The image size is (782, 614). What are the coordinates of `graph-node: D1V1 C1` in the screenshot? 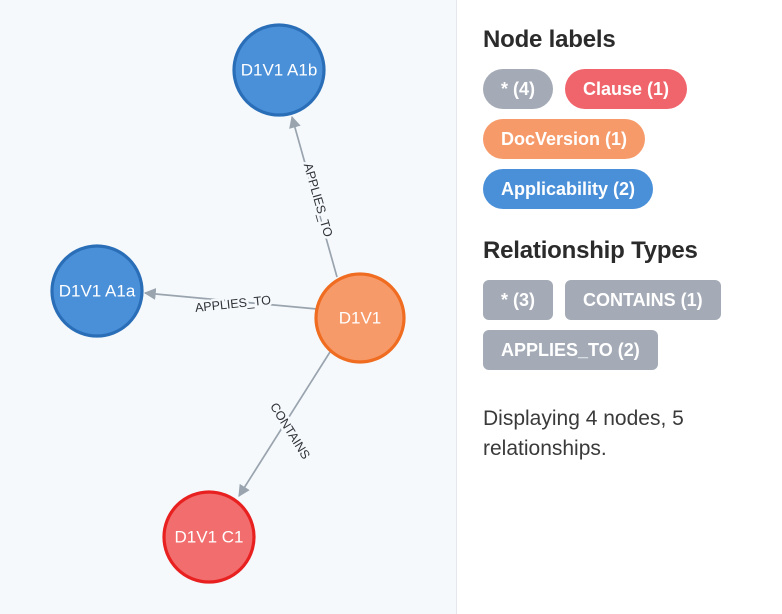 It's located at (209, 537).